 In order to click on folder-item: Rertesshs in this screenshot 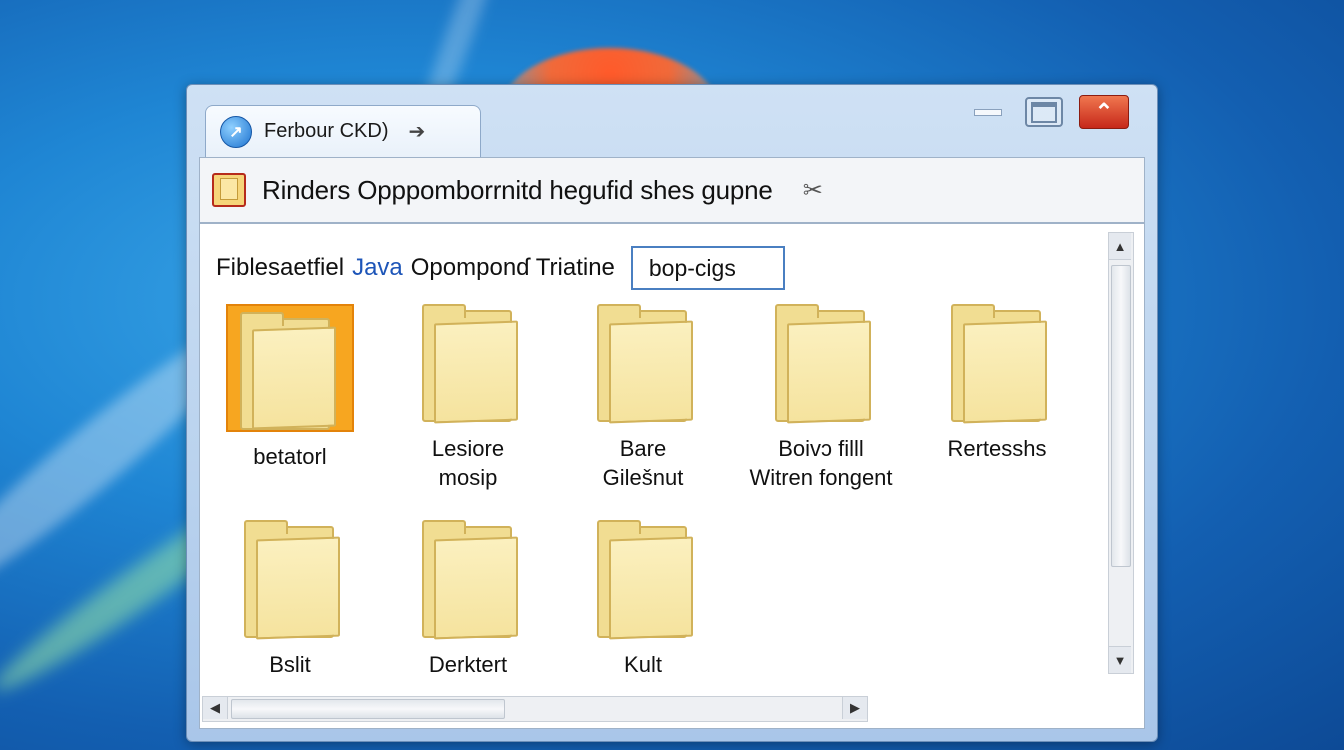, I will do `click(997, 383)`.